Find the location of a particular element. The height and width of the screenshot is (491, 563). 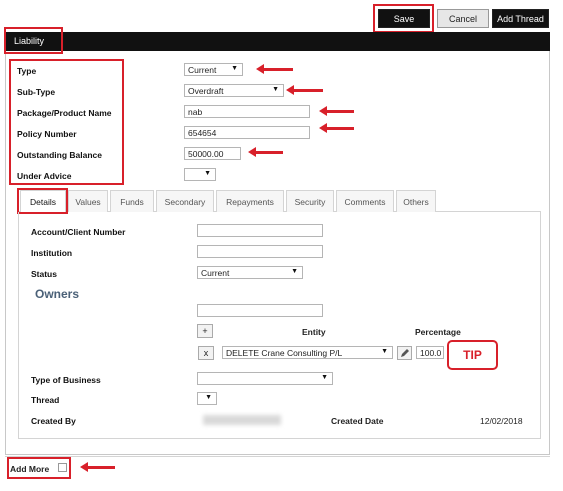

package-name-input: nab is located at coordinates (247, 111).